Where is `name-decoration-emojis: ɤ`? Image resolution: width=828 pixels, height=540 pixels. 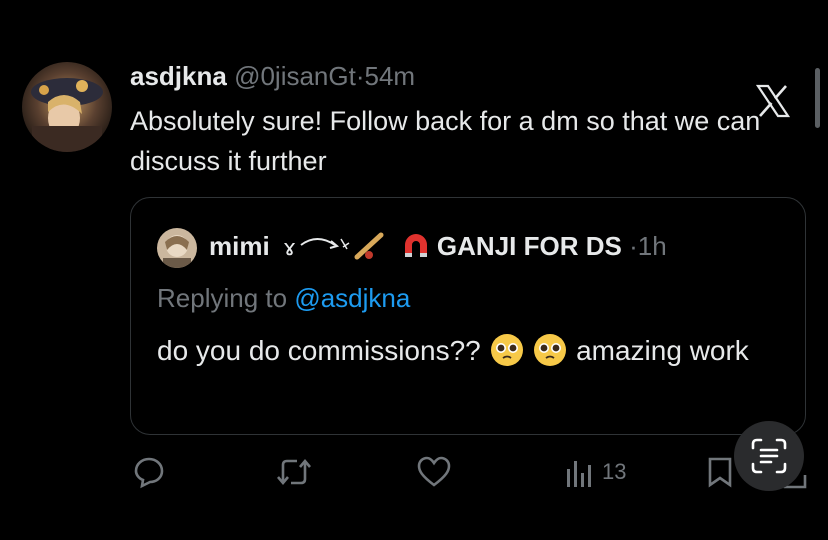
name-decoration-emojis: ɤ is located at coordinates (339, 249).